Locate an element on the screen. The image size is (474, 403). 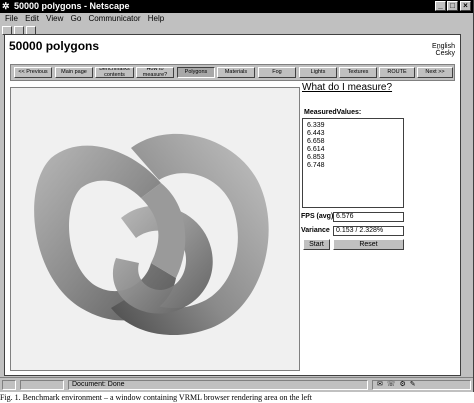
fps-field: 6.576 is located at coordinates (368, 217).